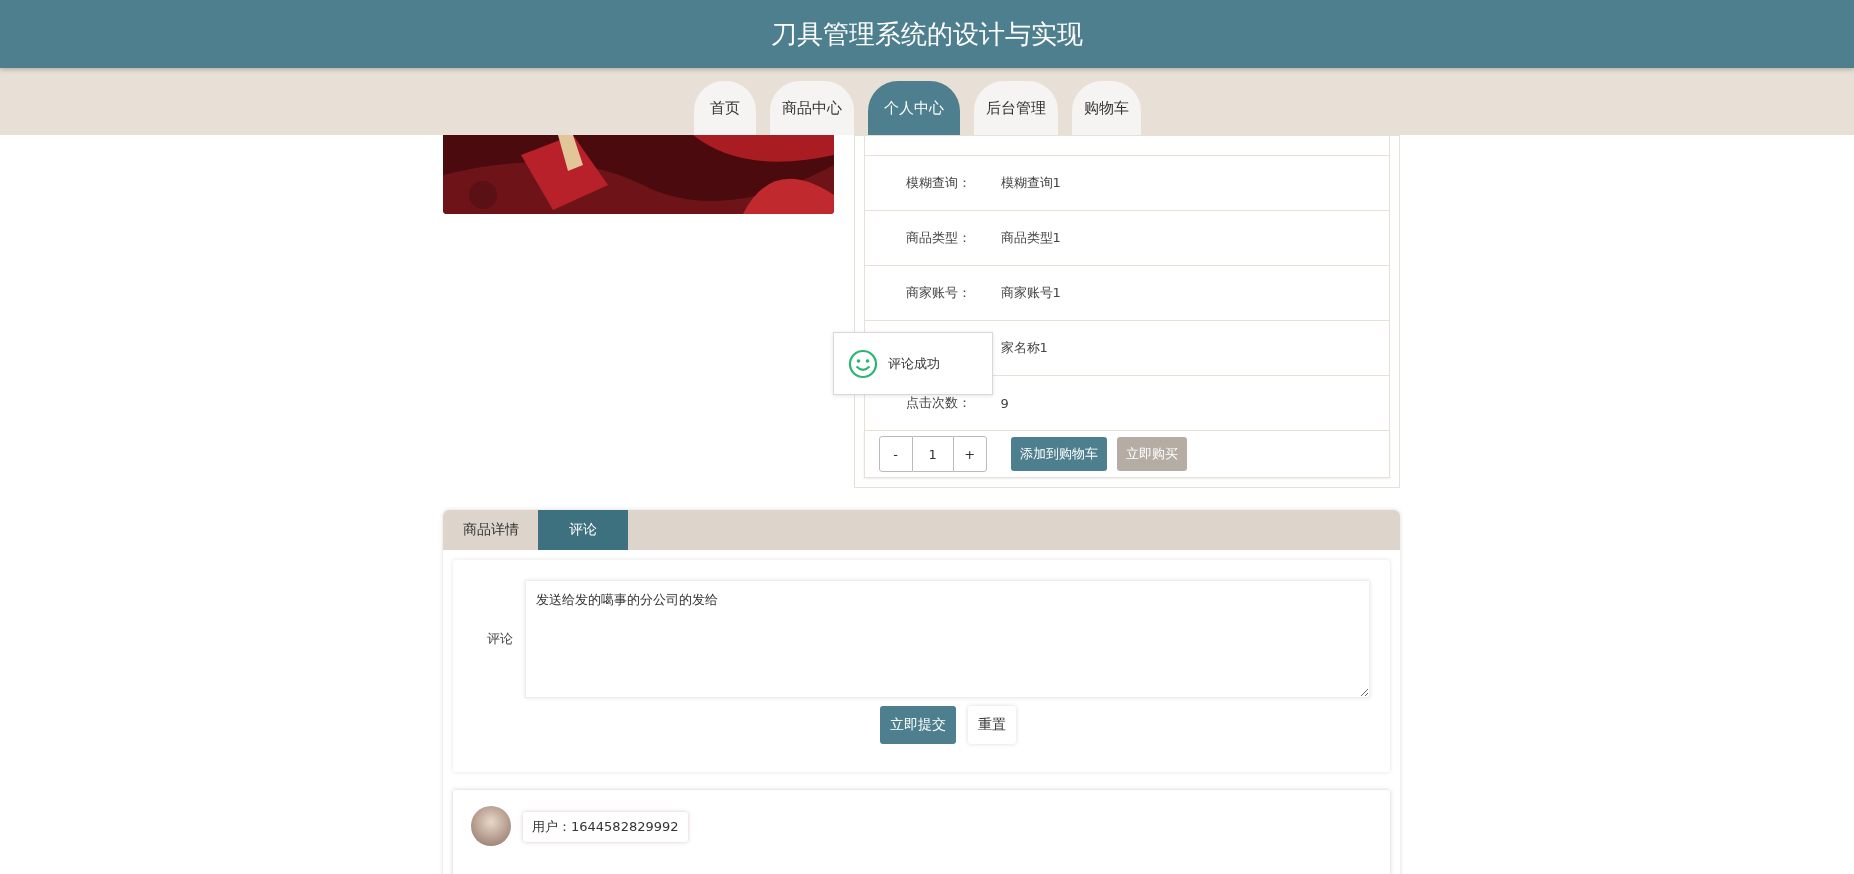 The height and width of the screenshot is (874, 1854). Describe the element at coordinates (499, 639) in the screenshot. I see `comment-label: 评论` at that location.